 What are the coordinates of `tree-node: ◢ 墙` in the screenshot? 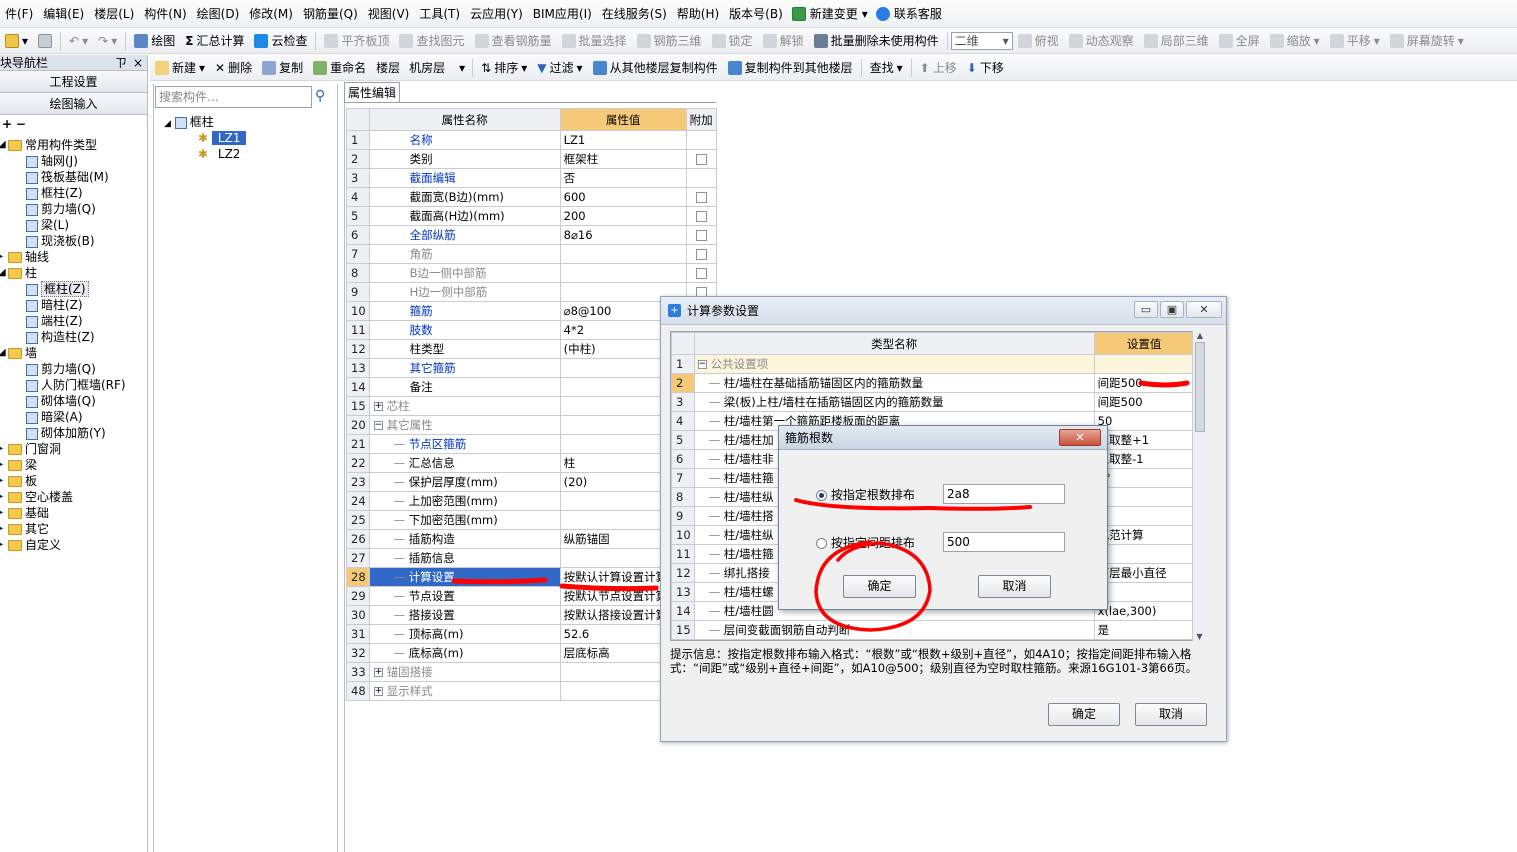 It's located at (73, 353).